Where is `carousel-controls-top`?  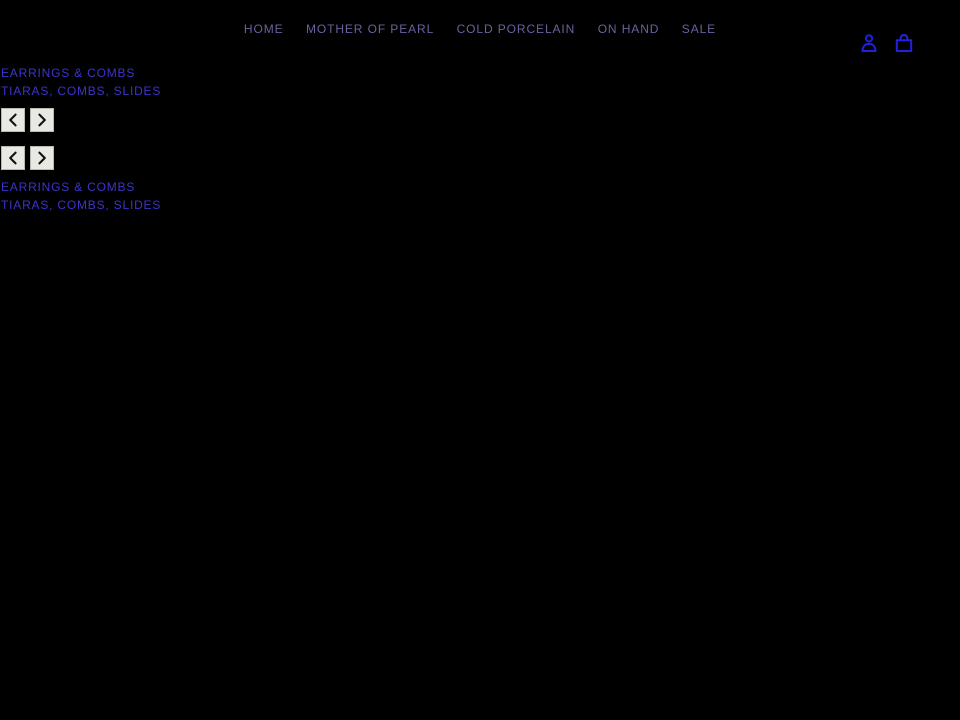
carousel-controls-top is located at coordinates (240, 120).